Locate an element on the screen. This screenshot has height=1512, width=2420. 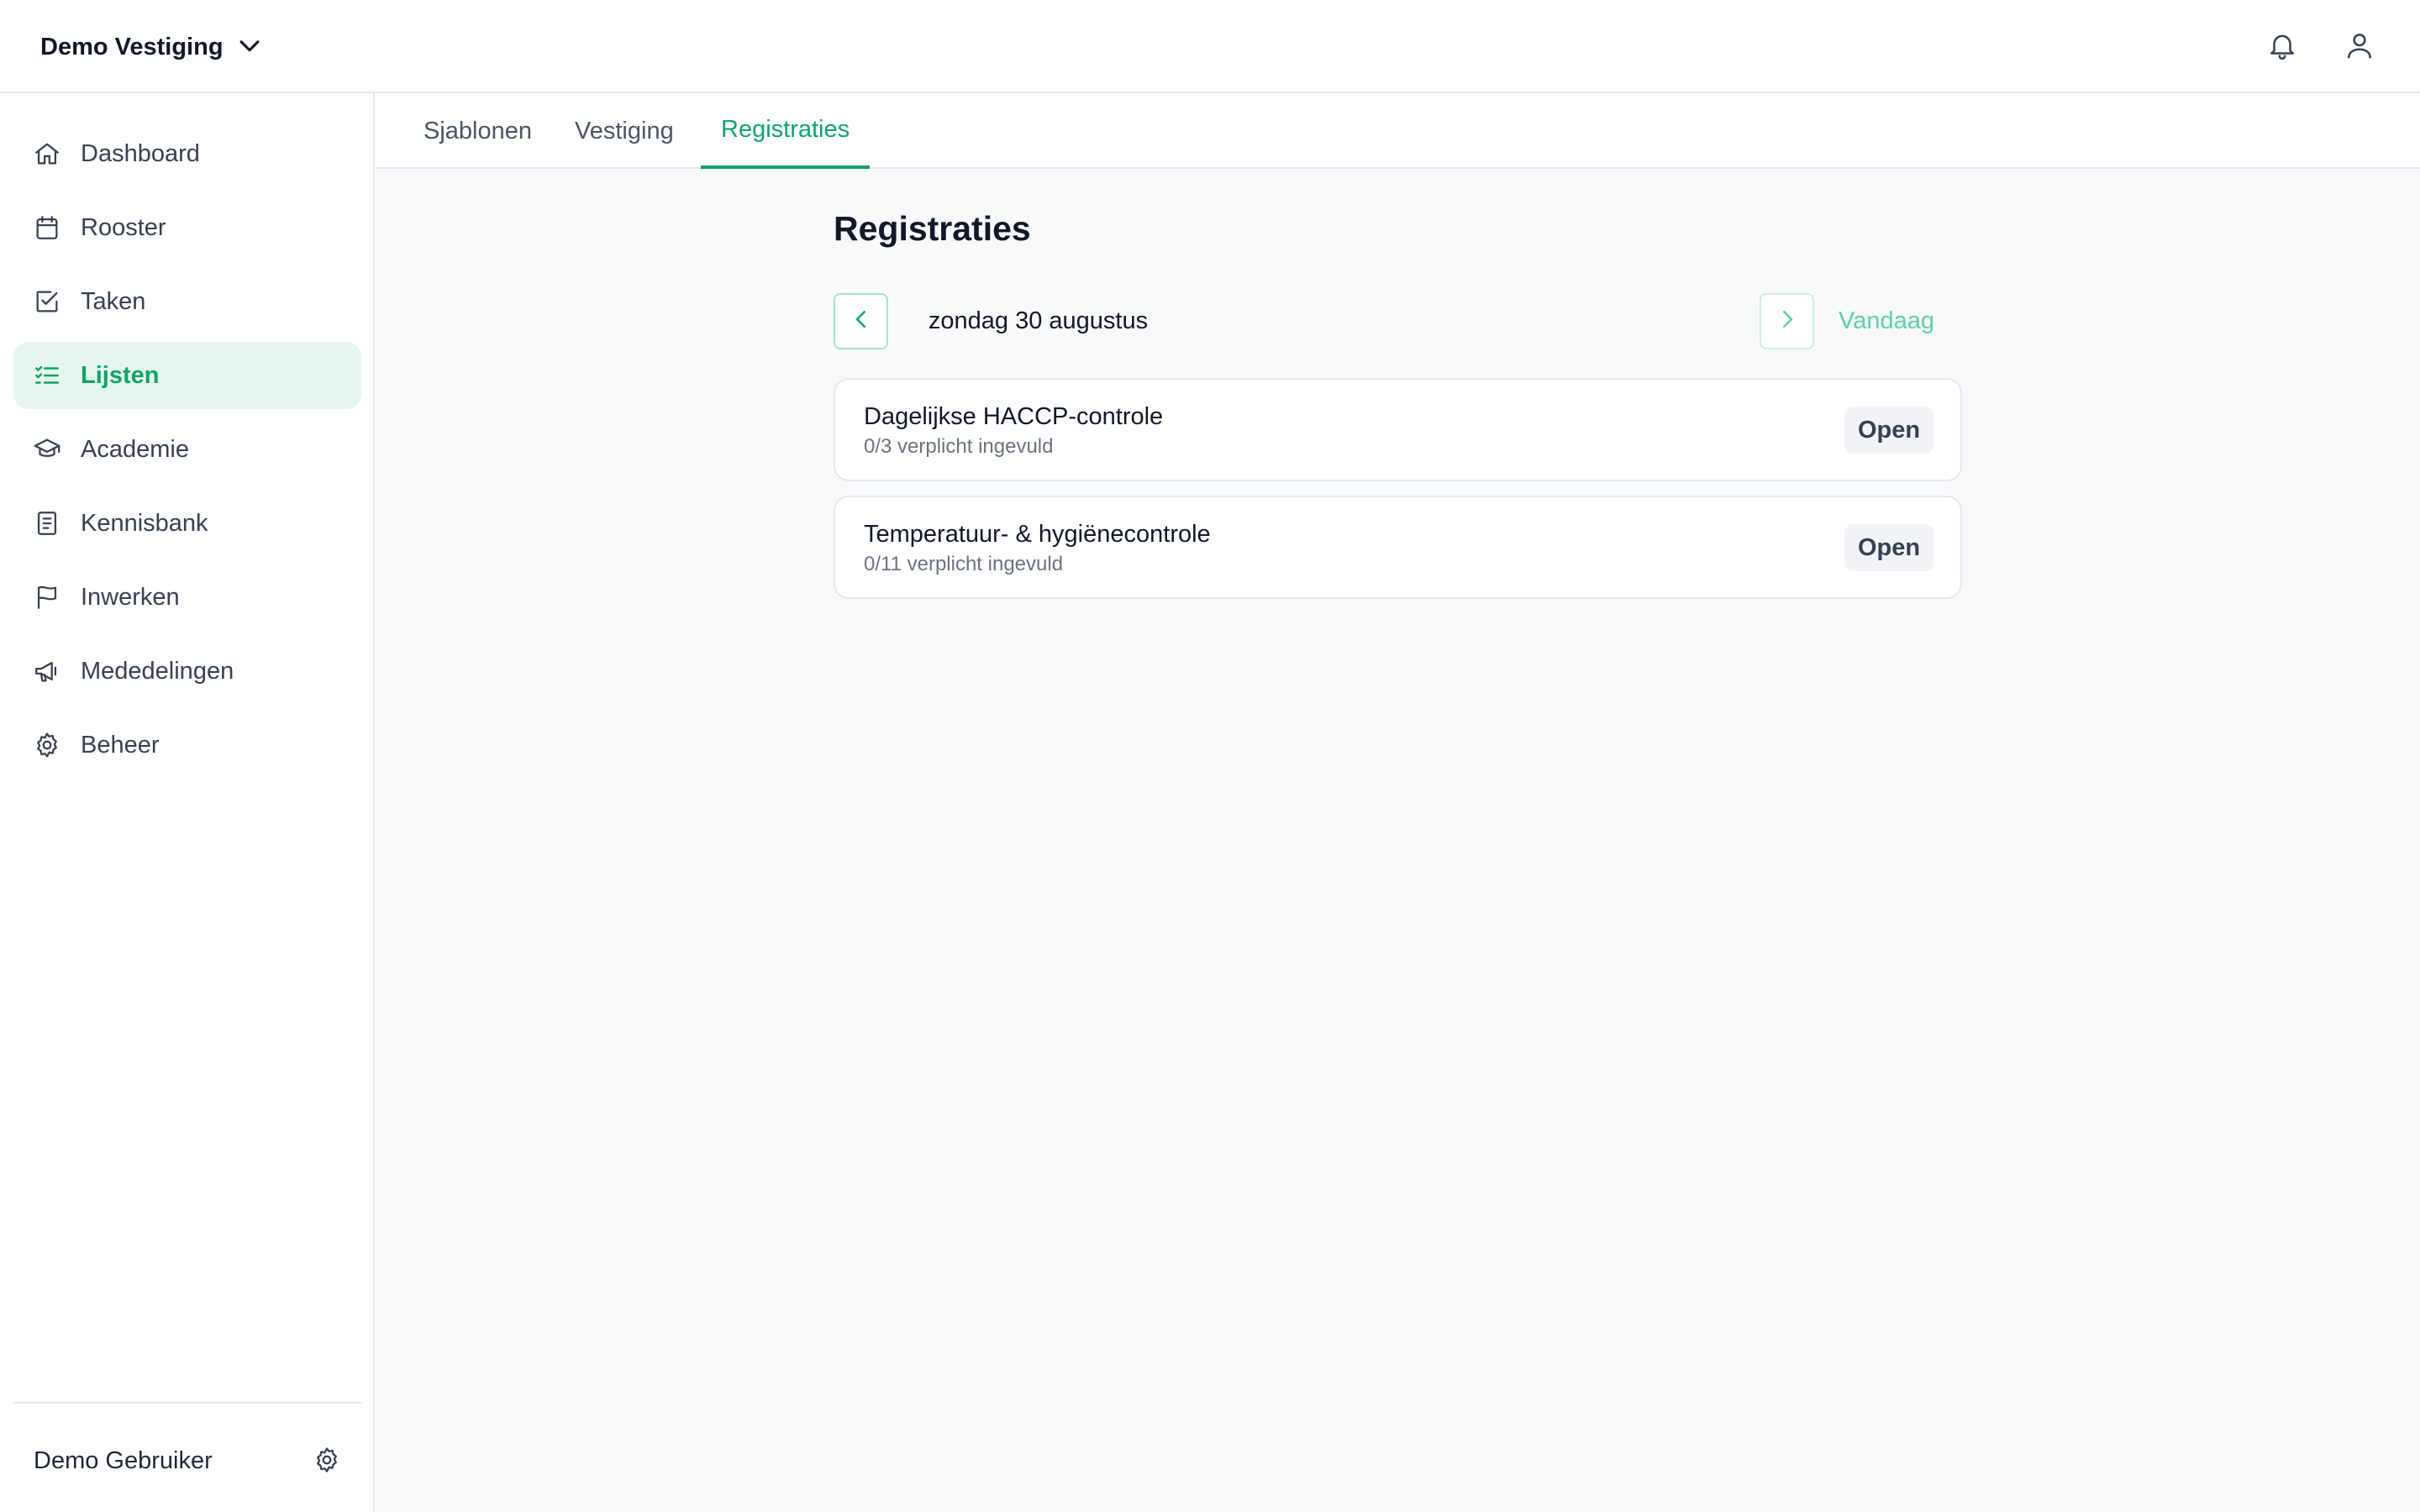
tab-sjablonen: Sjablonen is located at coordinates (478, 131).